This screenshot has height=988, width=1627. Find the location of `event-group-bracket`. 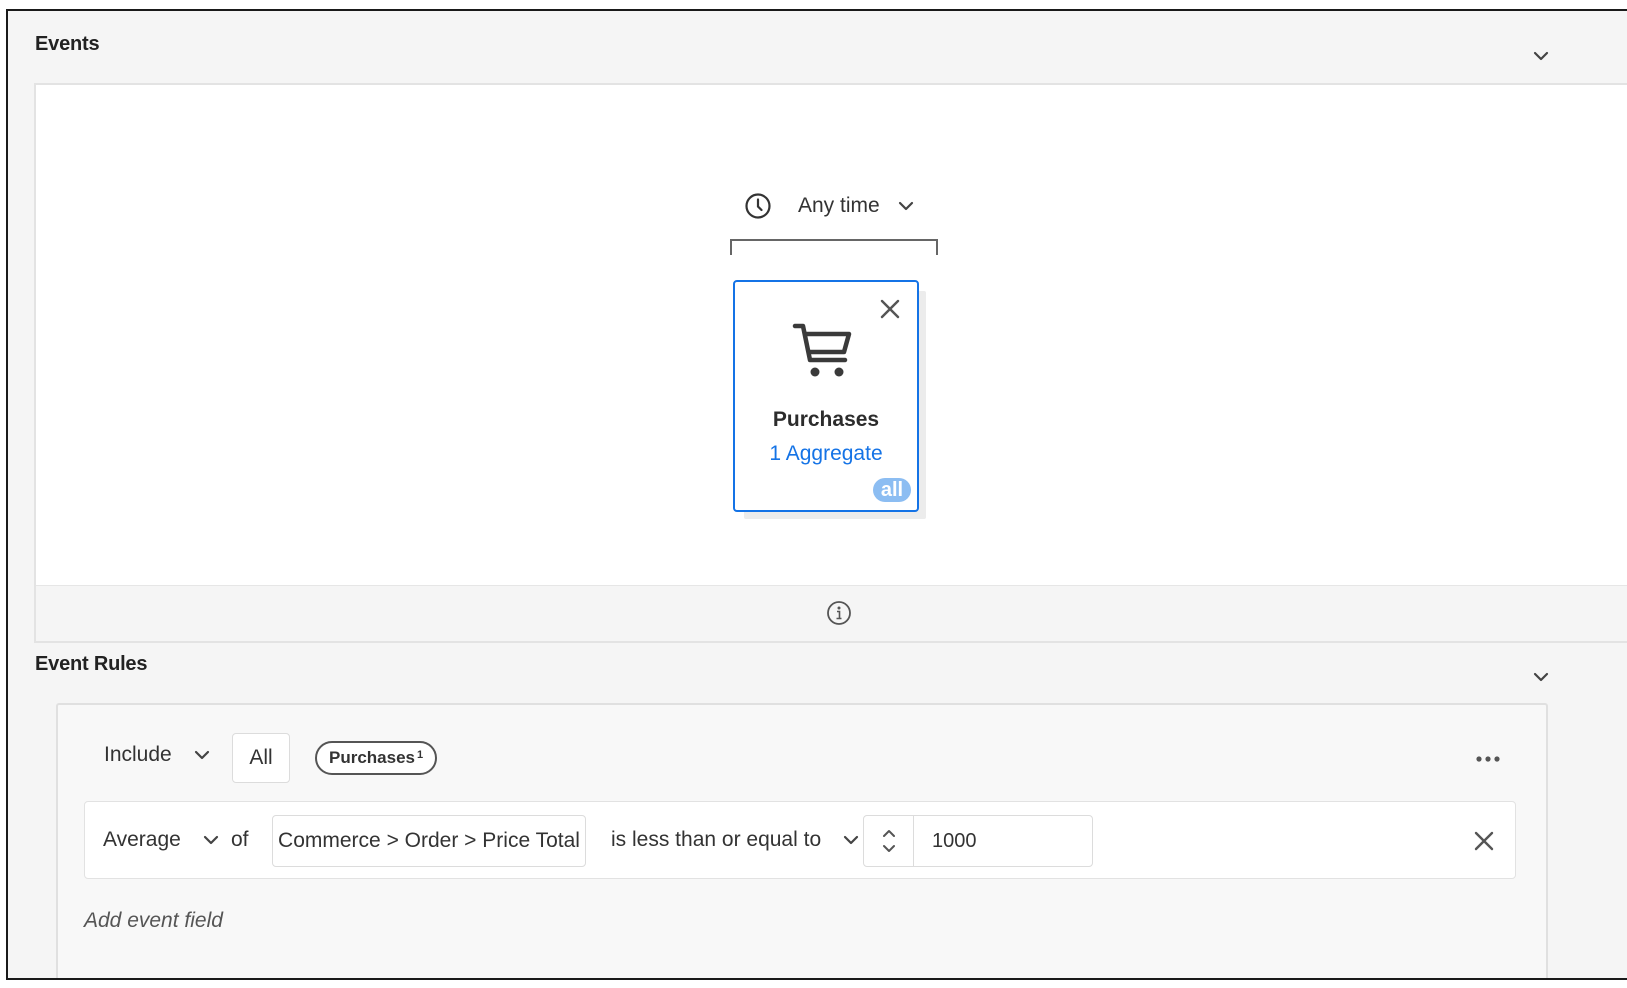

event-group-bracket is located at coordinates (834, 247).